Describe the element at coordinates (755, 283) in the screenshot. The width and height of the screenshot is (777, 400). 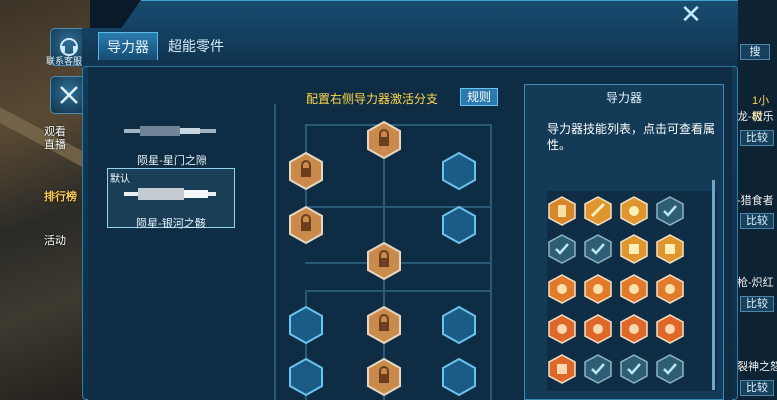
I see `list-item-name: 枪-炽红` at that location.